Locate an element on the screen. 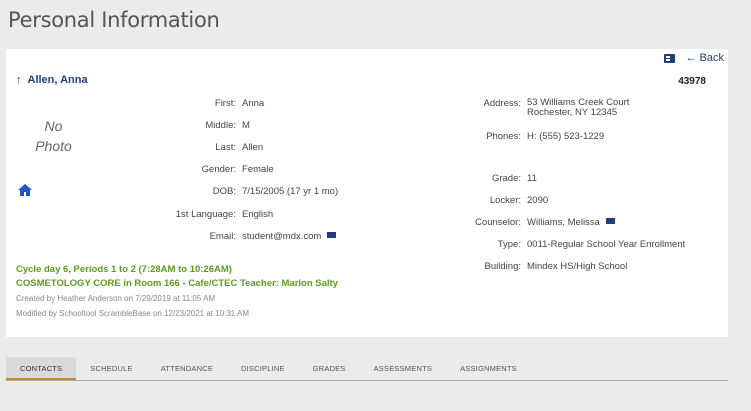  locker-field: Locker: 2090 is located at coordinates (519, 200).